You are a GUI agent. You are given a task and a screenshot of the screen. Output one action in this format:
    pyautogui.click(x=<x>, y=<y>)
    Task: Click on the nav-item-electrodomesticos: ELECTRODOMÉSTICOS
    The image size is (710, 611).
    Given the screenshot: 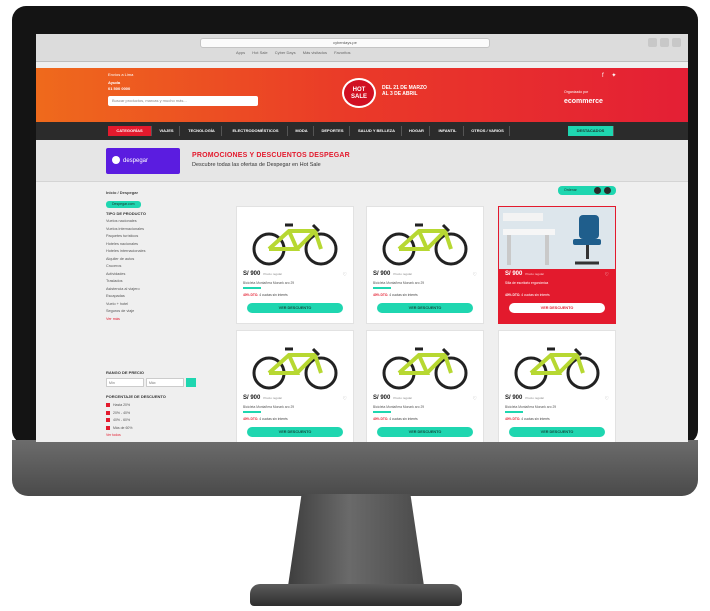 What is the action you would take?
    pyautogui.click(x=256, y=131)
    